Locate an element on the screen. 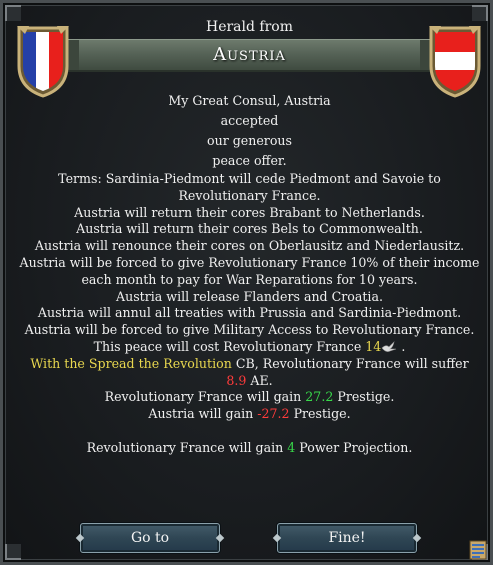 The width and height of the screenshot is (493, 565). intro-line: My Great Consul, Austria is located at coordinates (249, 100).